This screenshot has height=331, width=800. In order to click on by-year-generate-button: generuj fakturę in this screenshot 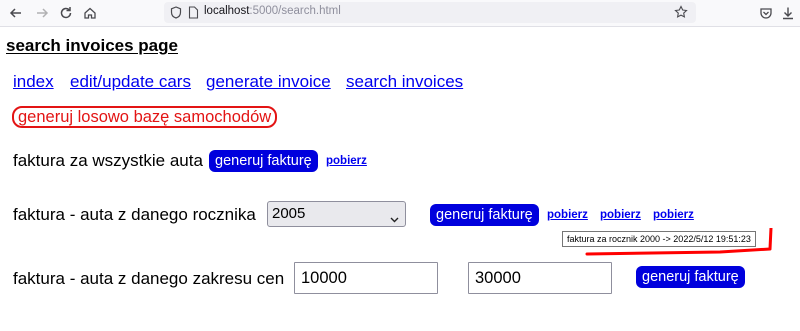, I will do `click(484, 215)`.